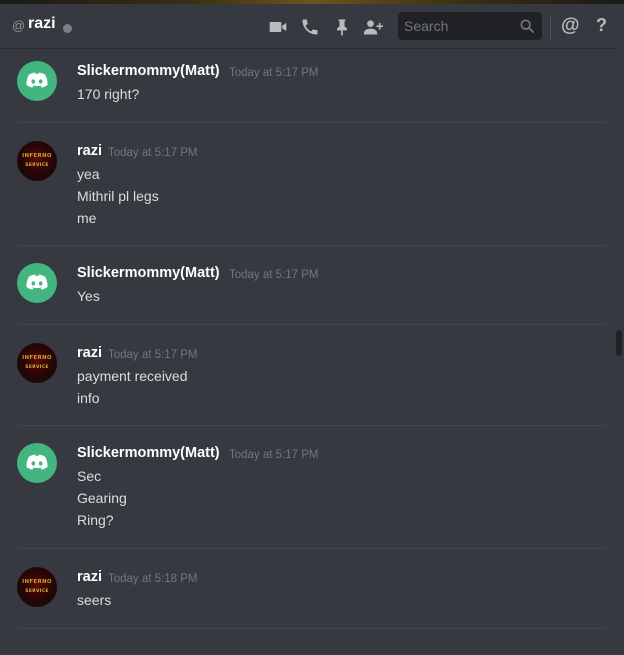 The image size is (624, 655). Describe the element at coordinates (132, 376) in the screenshot. I see `message-text: payment received` at that location.